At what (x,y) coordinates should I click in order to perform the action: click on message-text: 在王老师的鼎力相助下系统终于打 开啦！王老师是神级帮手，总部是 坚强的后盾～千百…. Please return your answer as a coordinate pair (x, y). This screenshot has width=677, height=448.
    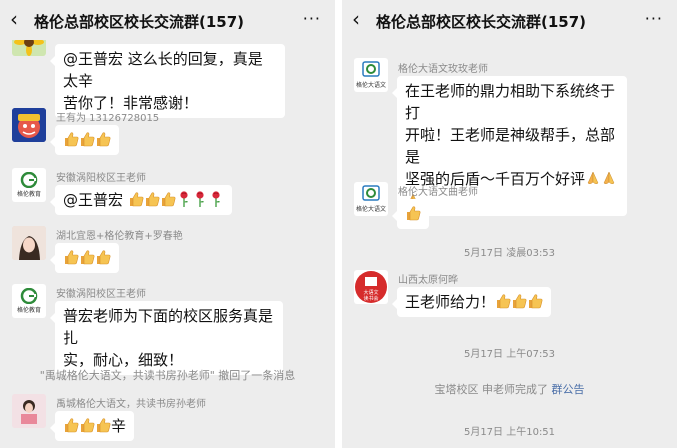
    Looking at the image, I should click on (510, 135).